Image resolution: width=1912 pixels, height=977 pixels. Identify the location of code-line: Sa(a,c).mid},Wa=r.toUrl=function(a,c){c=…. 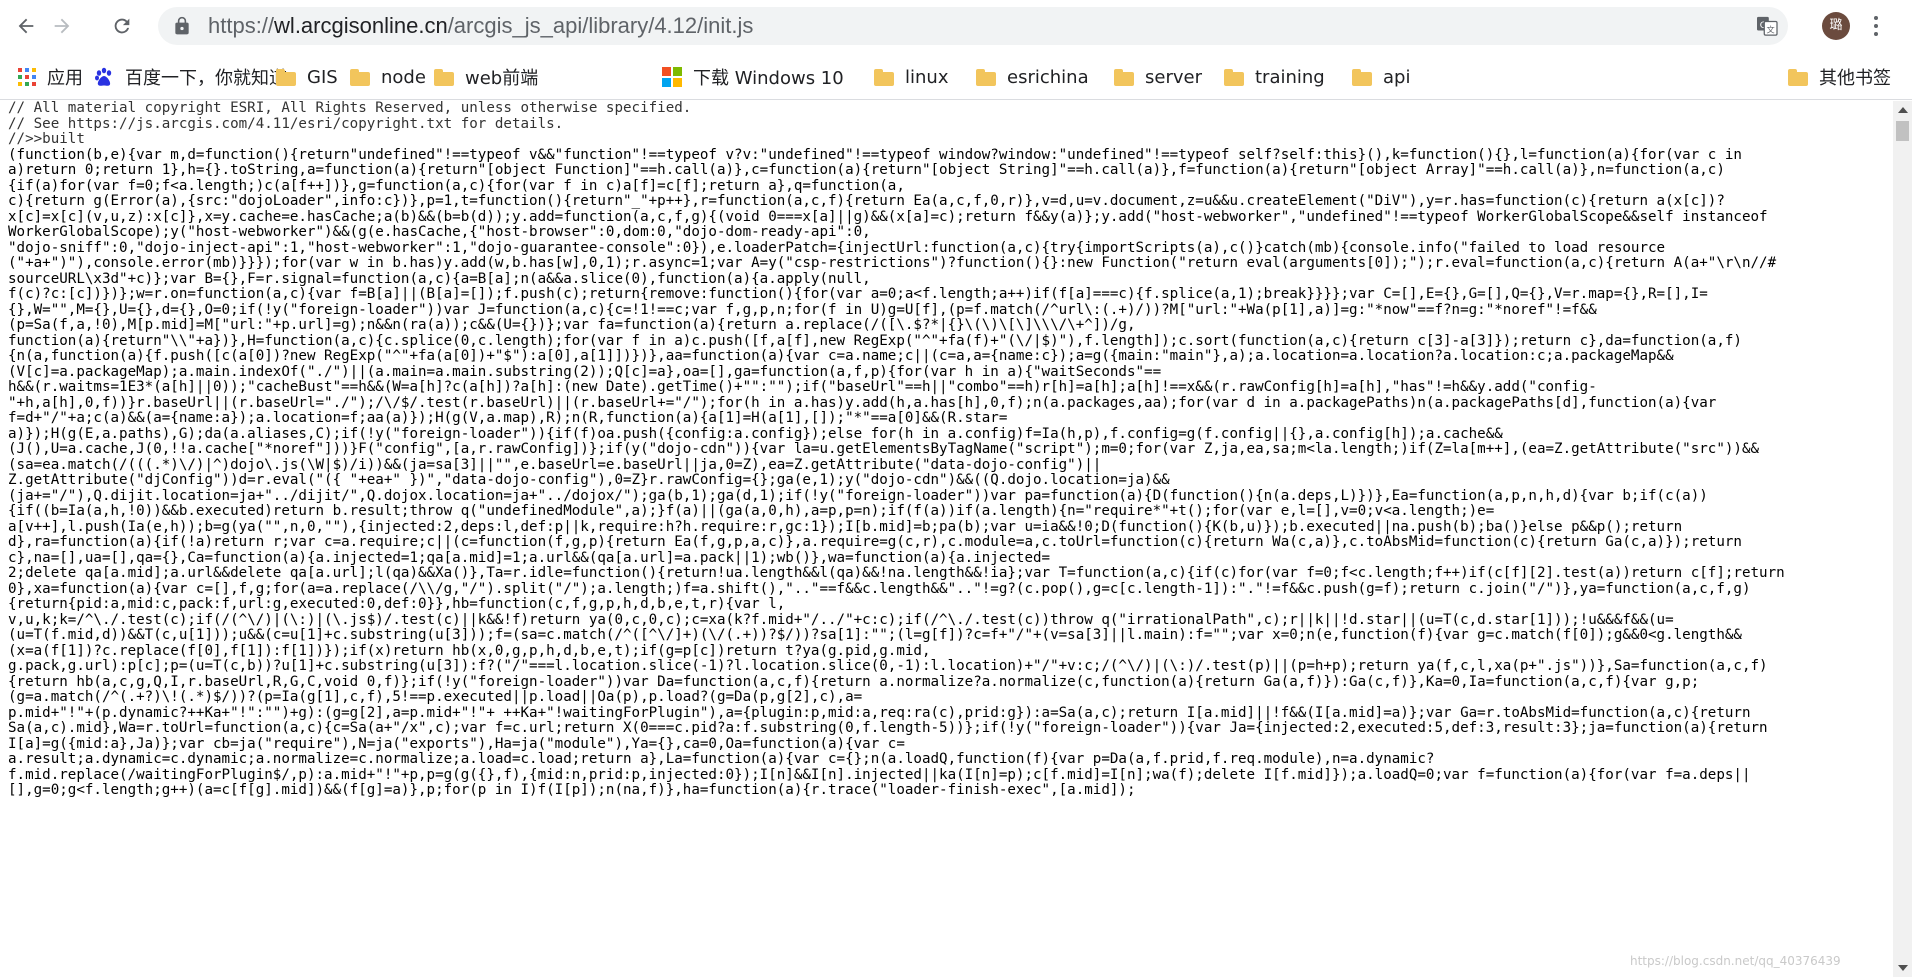
(888, 728).